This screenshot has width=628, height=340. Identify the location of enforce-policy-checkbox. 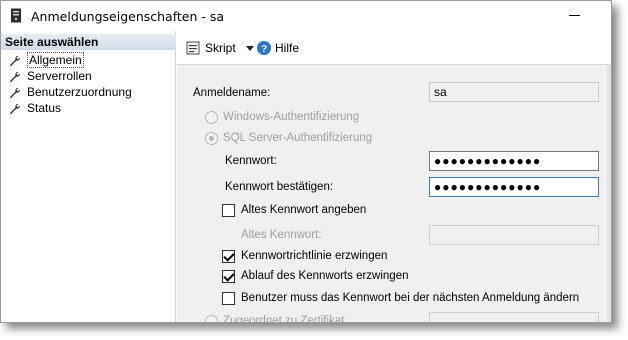
(228, 256).